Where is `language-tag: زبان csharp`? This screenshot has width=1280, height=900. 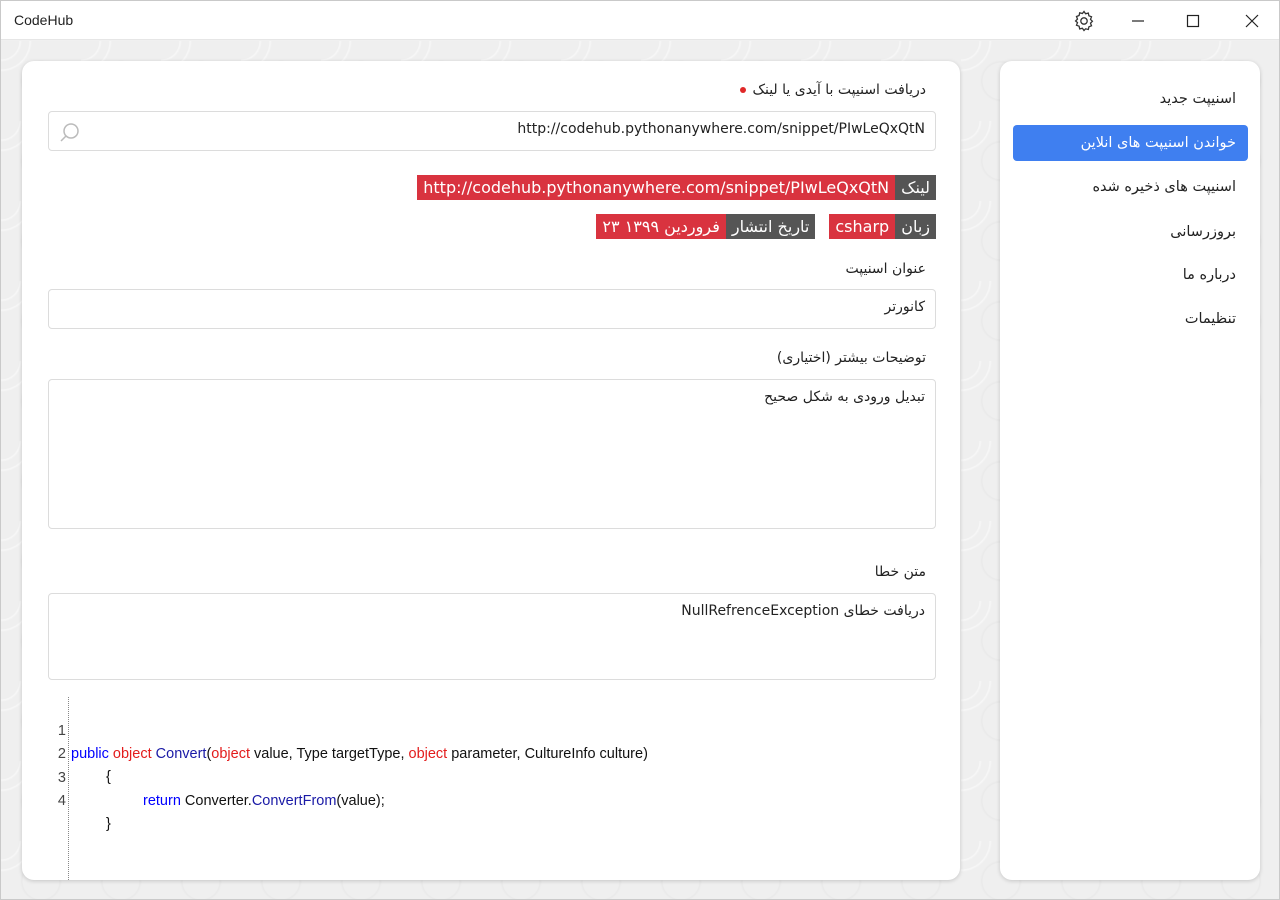 language-tag: زبان csharp is located at coordinates (882, 226).